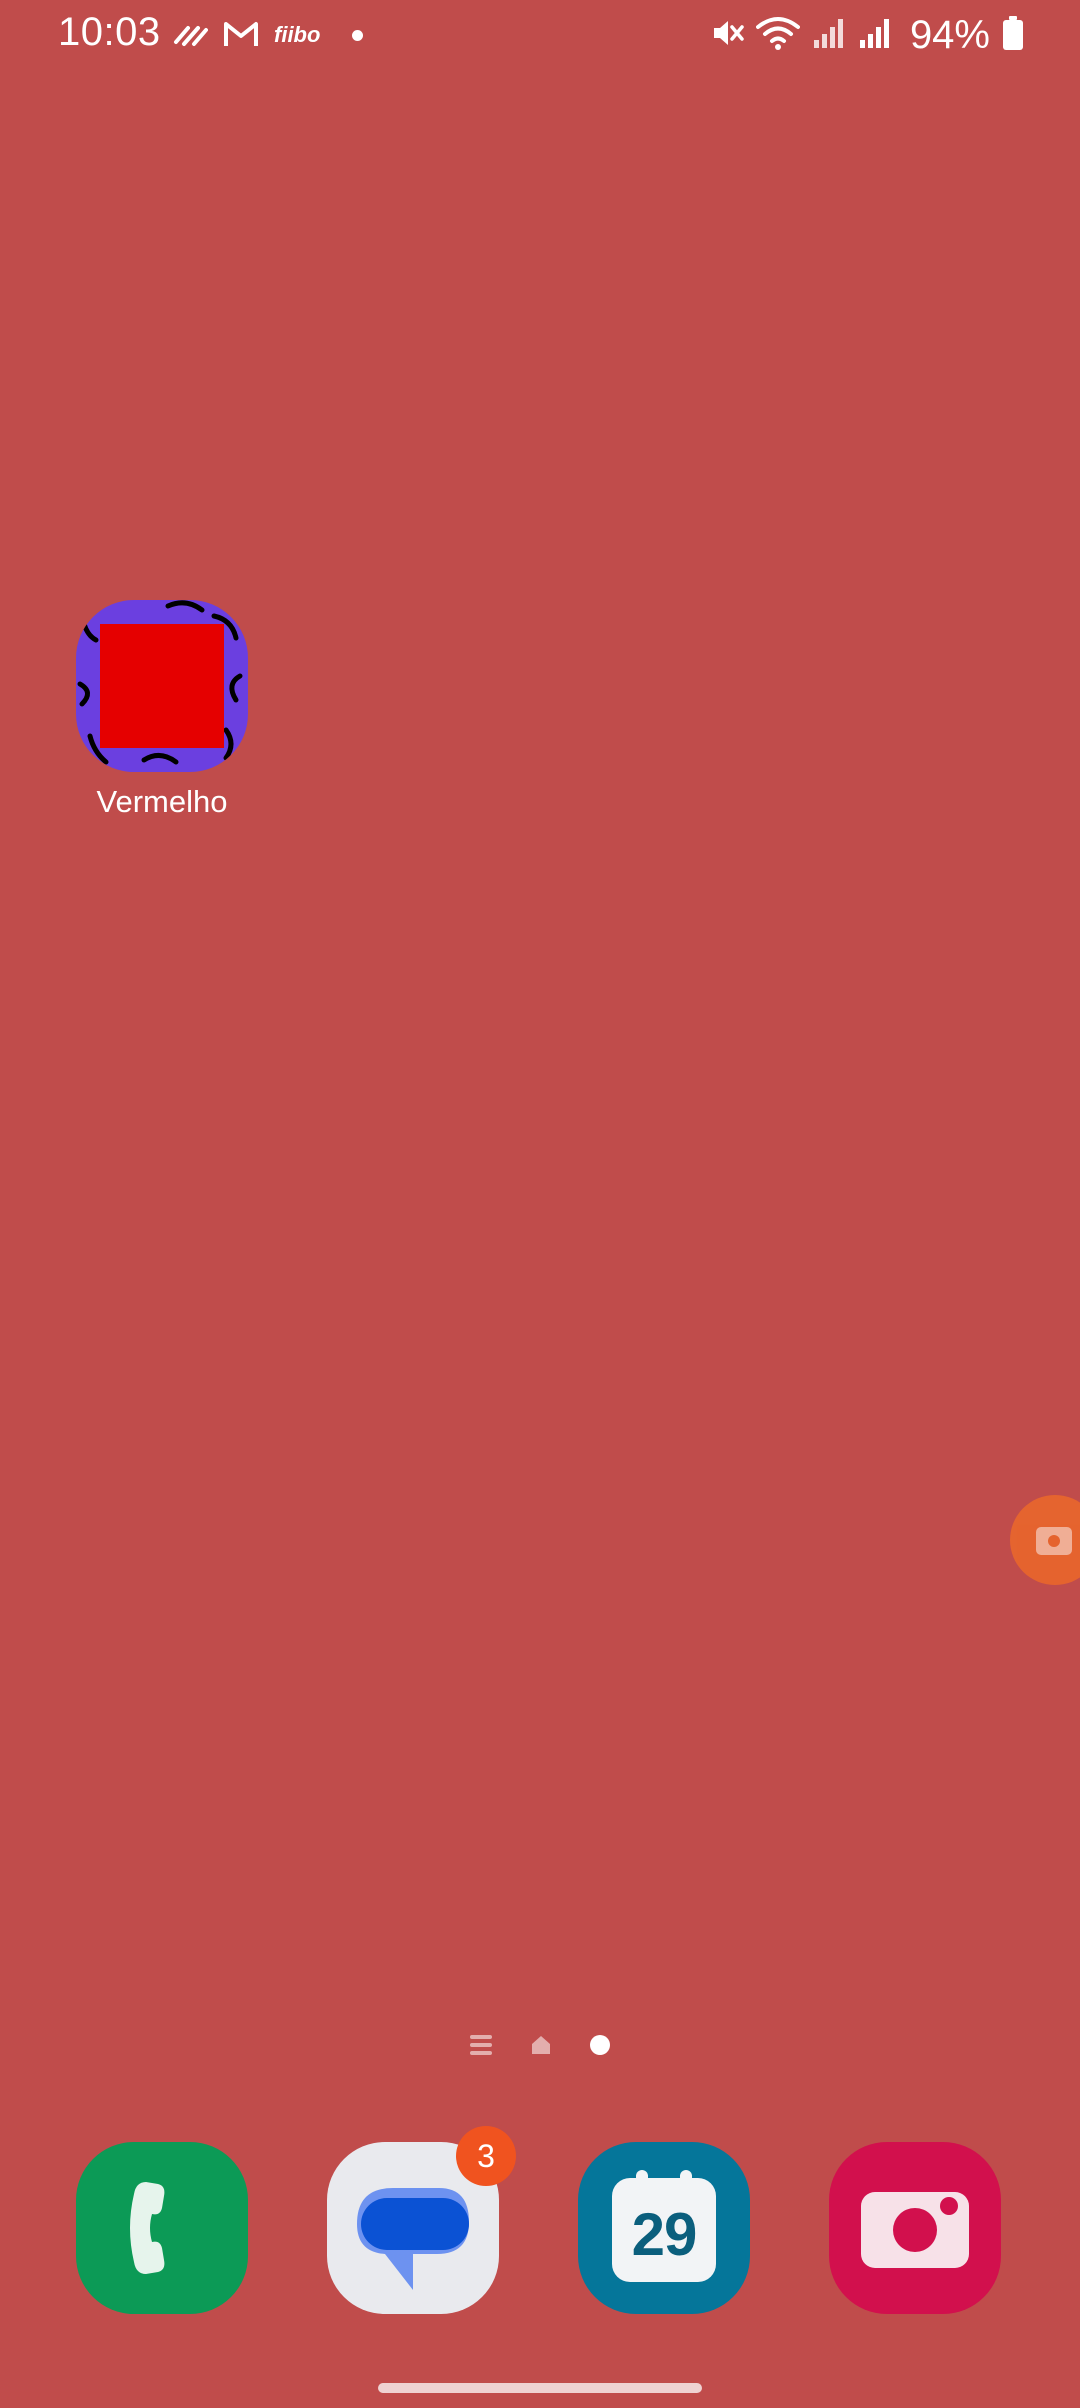  I want to click on dock: 29, so click(540, 2229).